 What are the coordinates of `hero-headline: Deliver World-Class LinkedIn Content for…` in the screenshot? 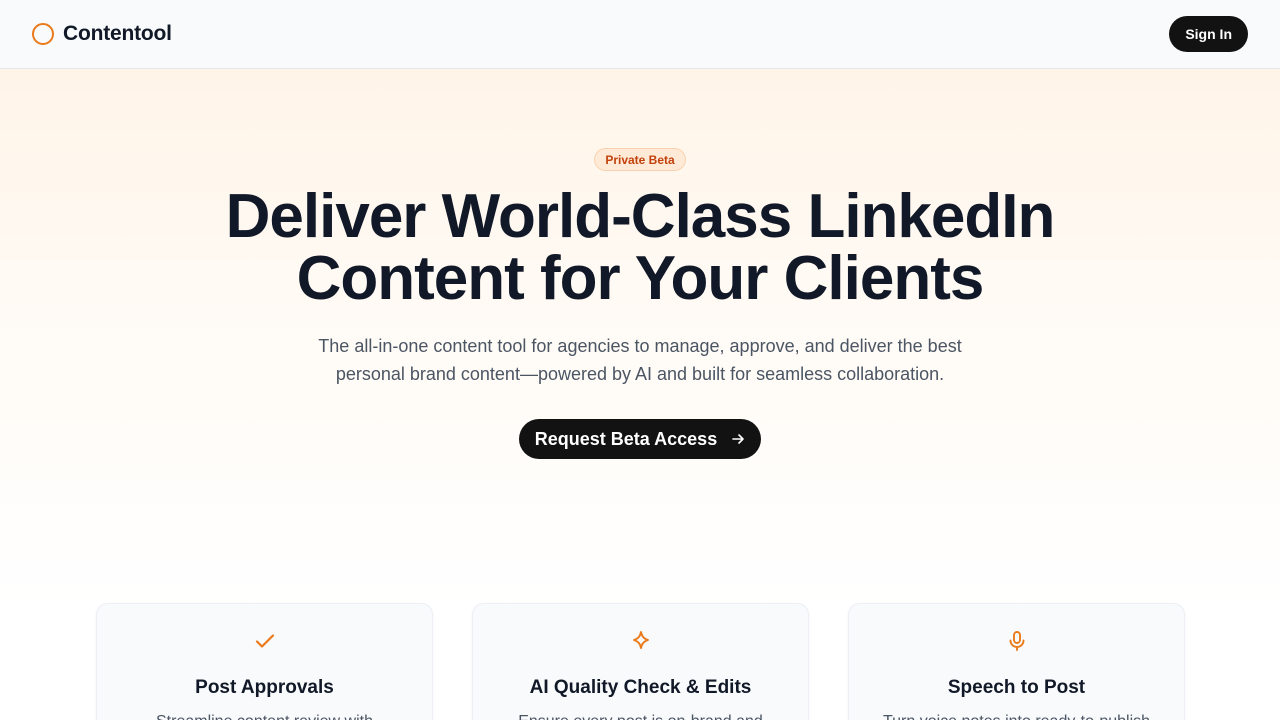 It's located at (640, 248).